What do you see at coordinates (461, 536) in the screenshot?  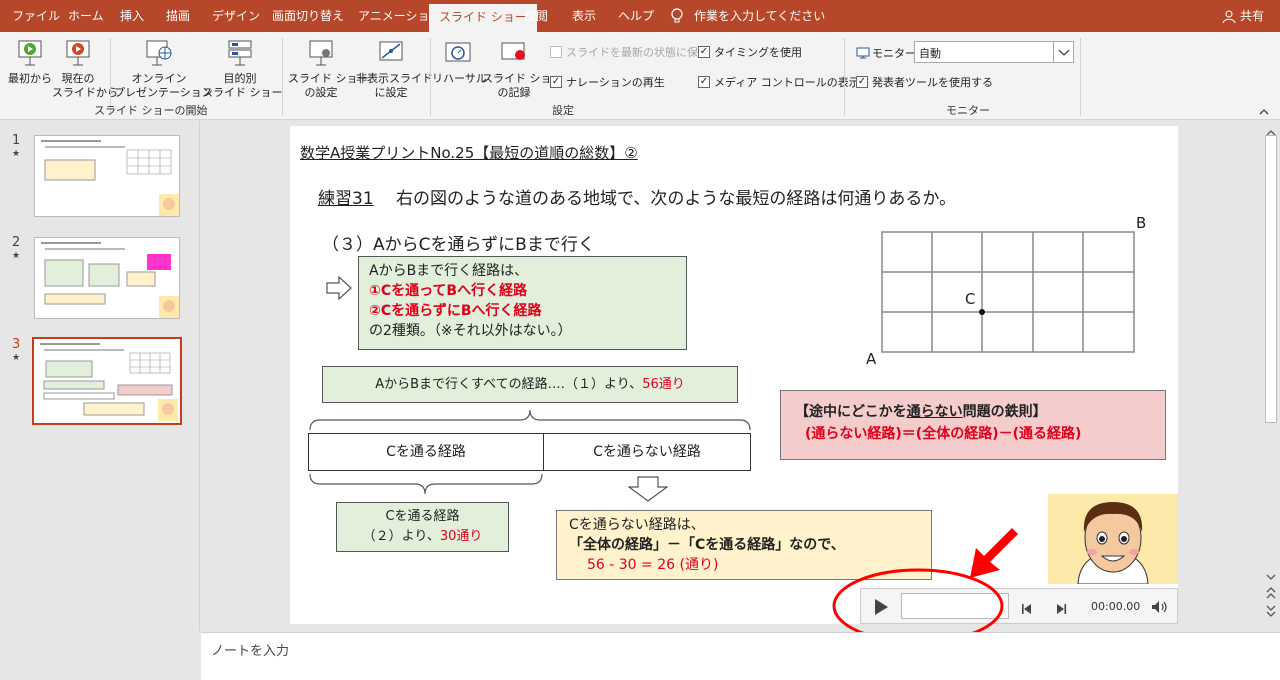 I see `via-box-count: 30通り` at bounding box center [461, 536].